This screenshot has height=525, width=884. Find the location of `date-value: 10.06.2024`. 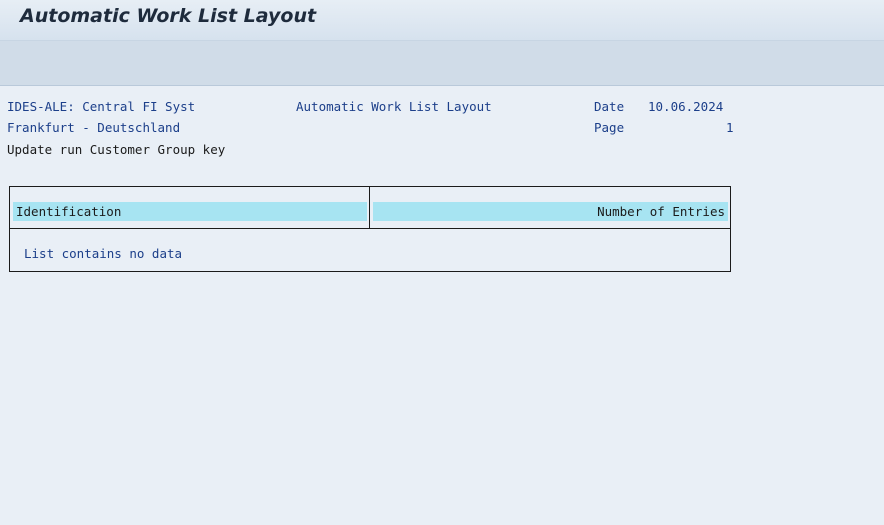

date-value: 10.06.2024 is located at coordinates (686, 106).